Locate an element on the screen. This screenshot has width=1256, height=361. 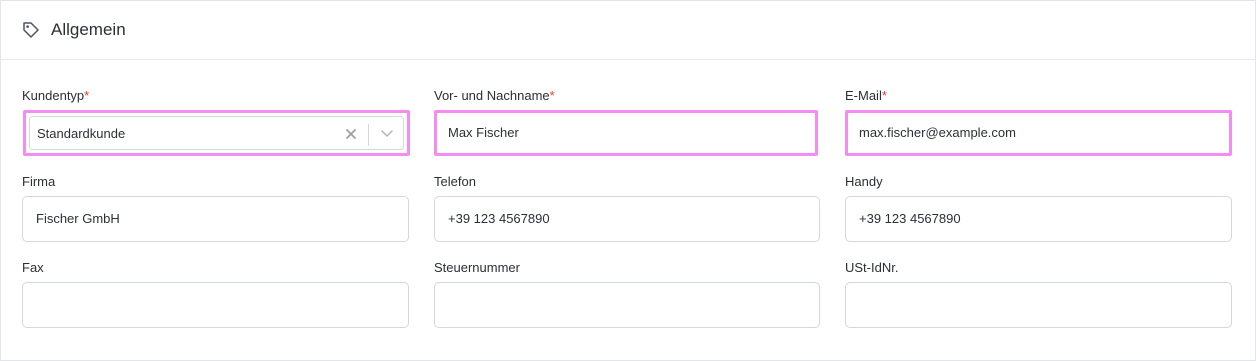
kundentyp-select-value: Standardkunde is located at coordinates (81, 133).